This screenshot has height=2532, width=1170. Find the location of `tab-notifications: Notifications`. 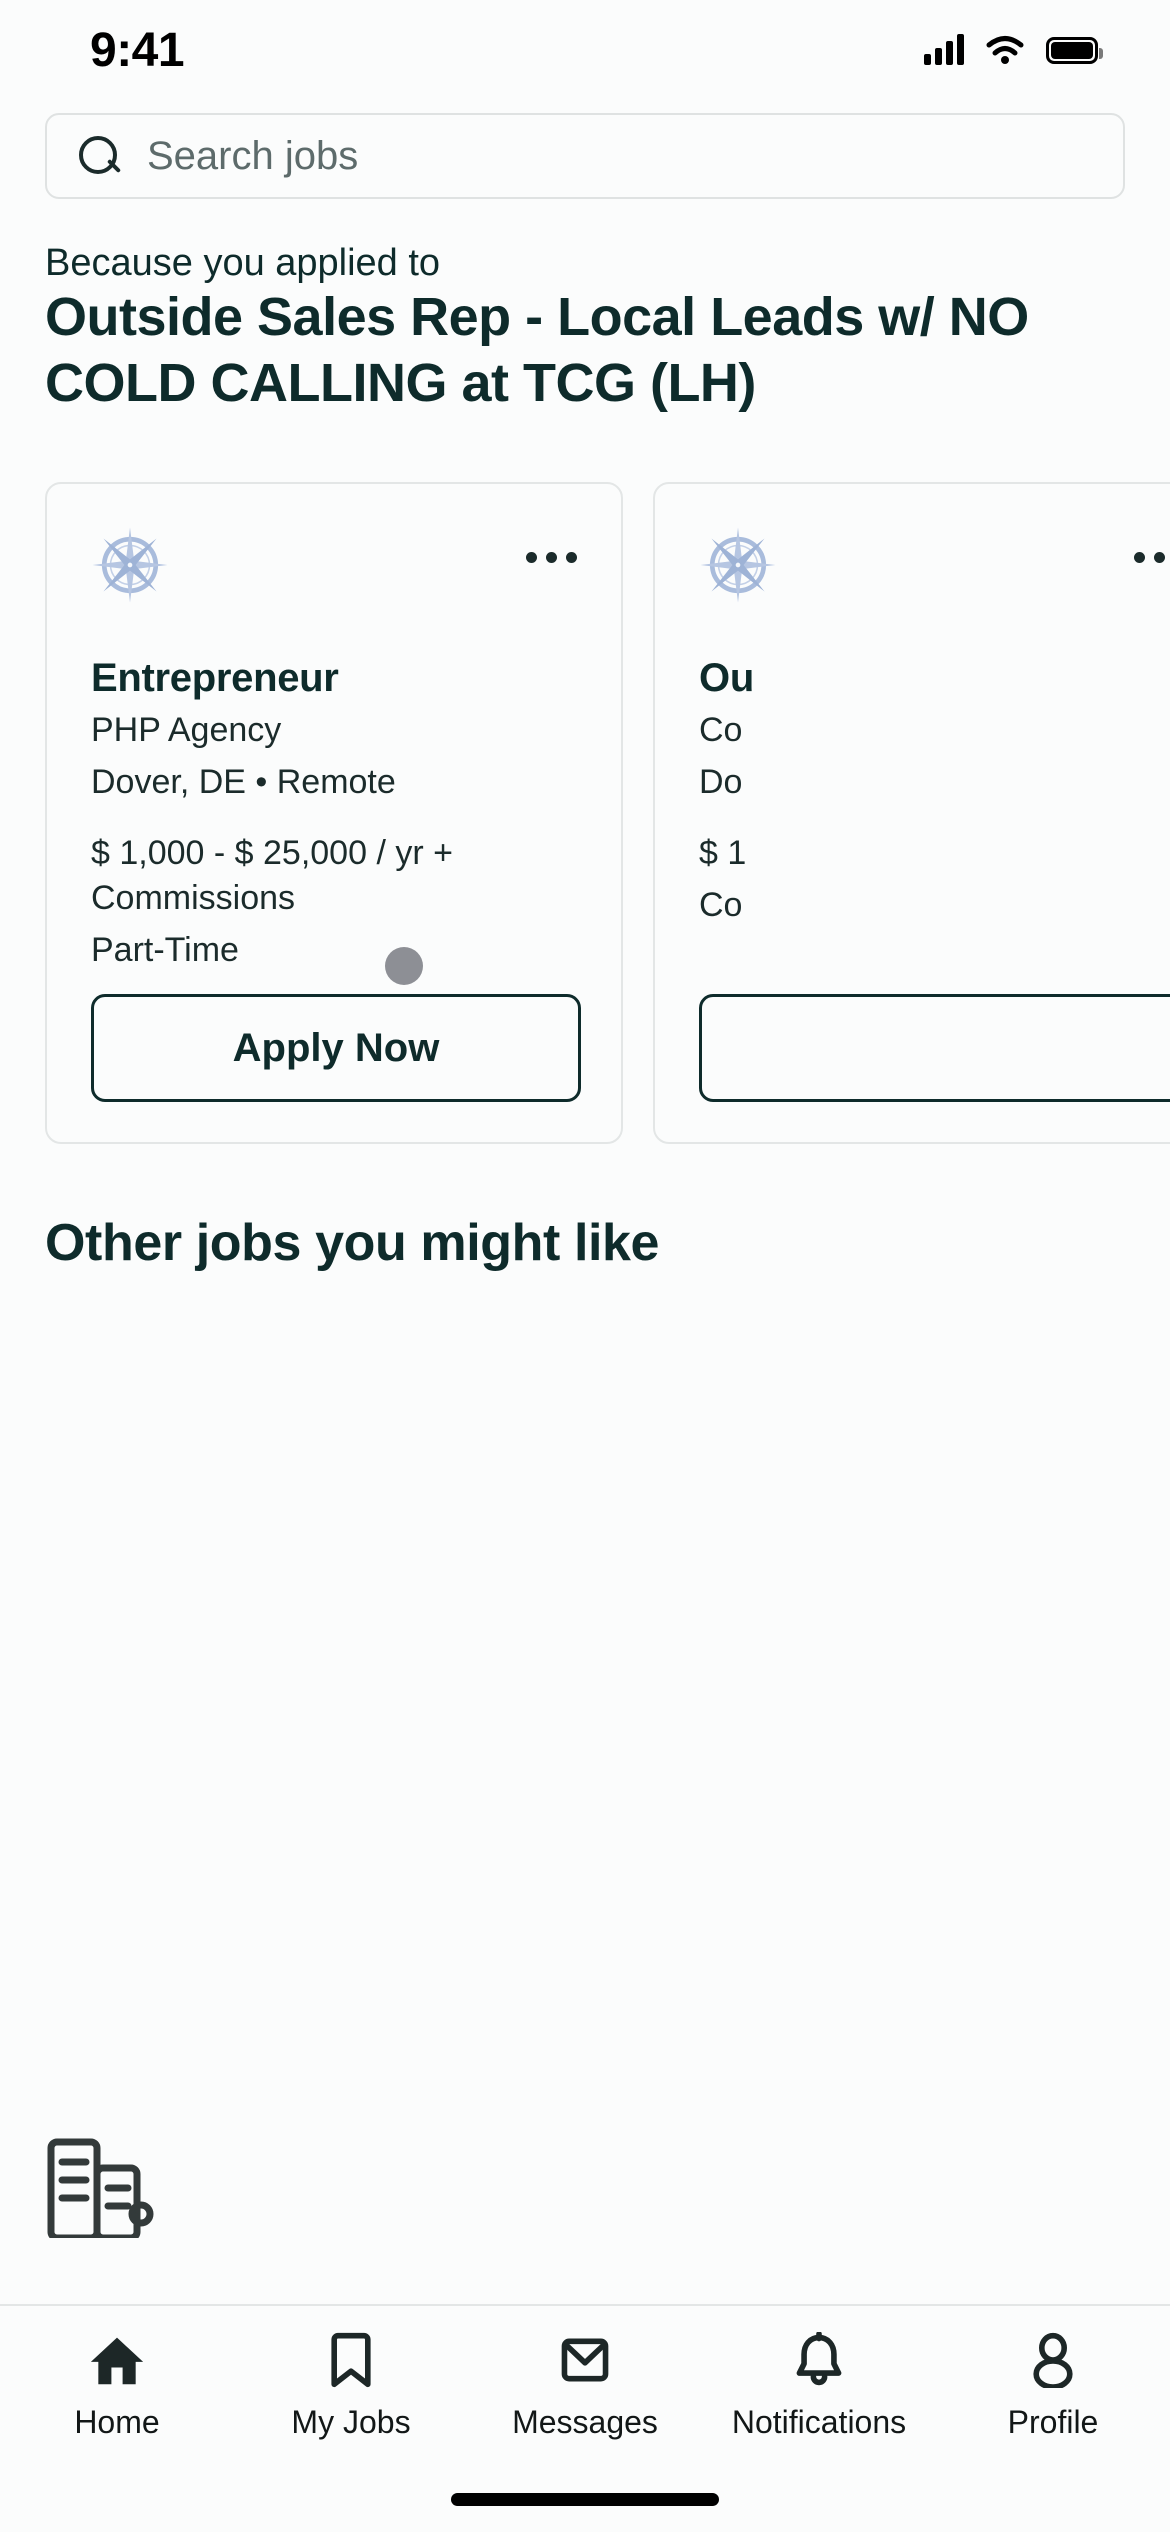

tab-notifications: Notifications is located at coordinates (819, 2385).